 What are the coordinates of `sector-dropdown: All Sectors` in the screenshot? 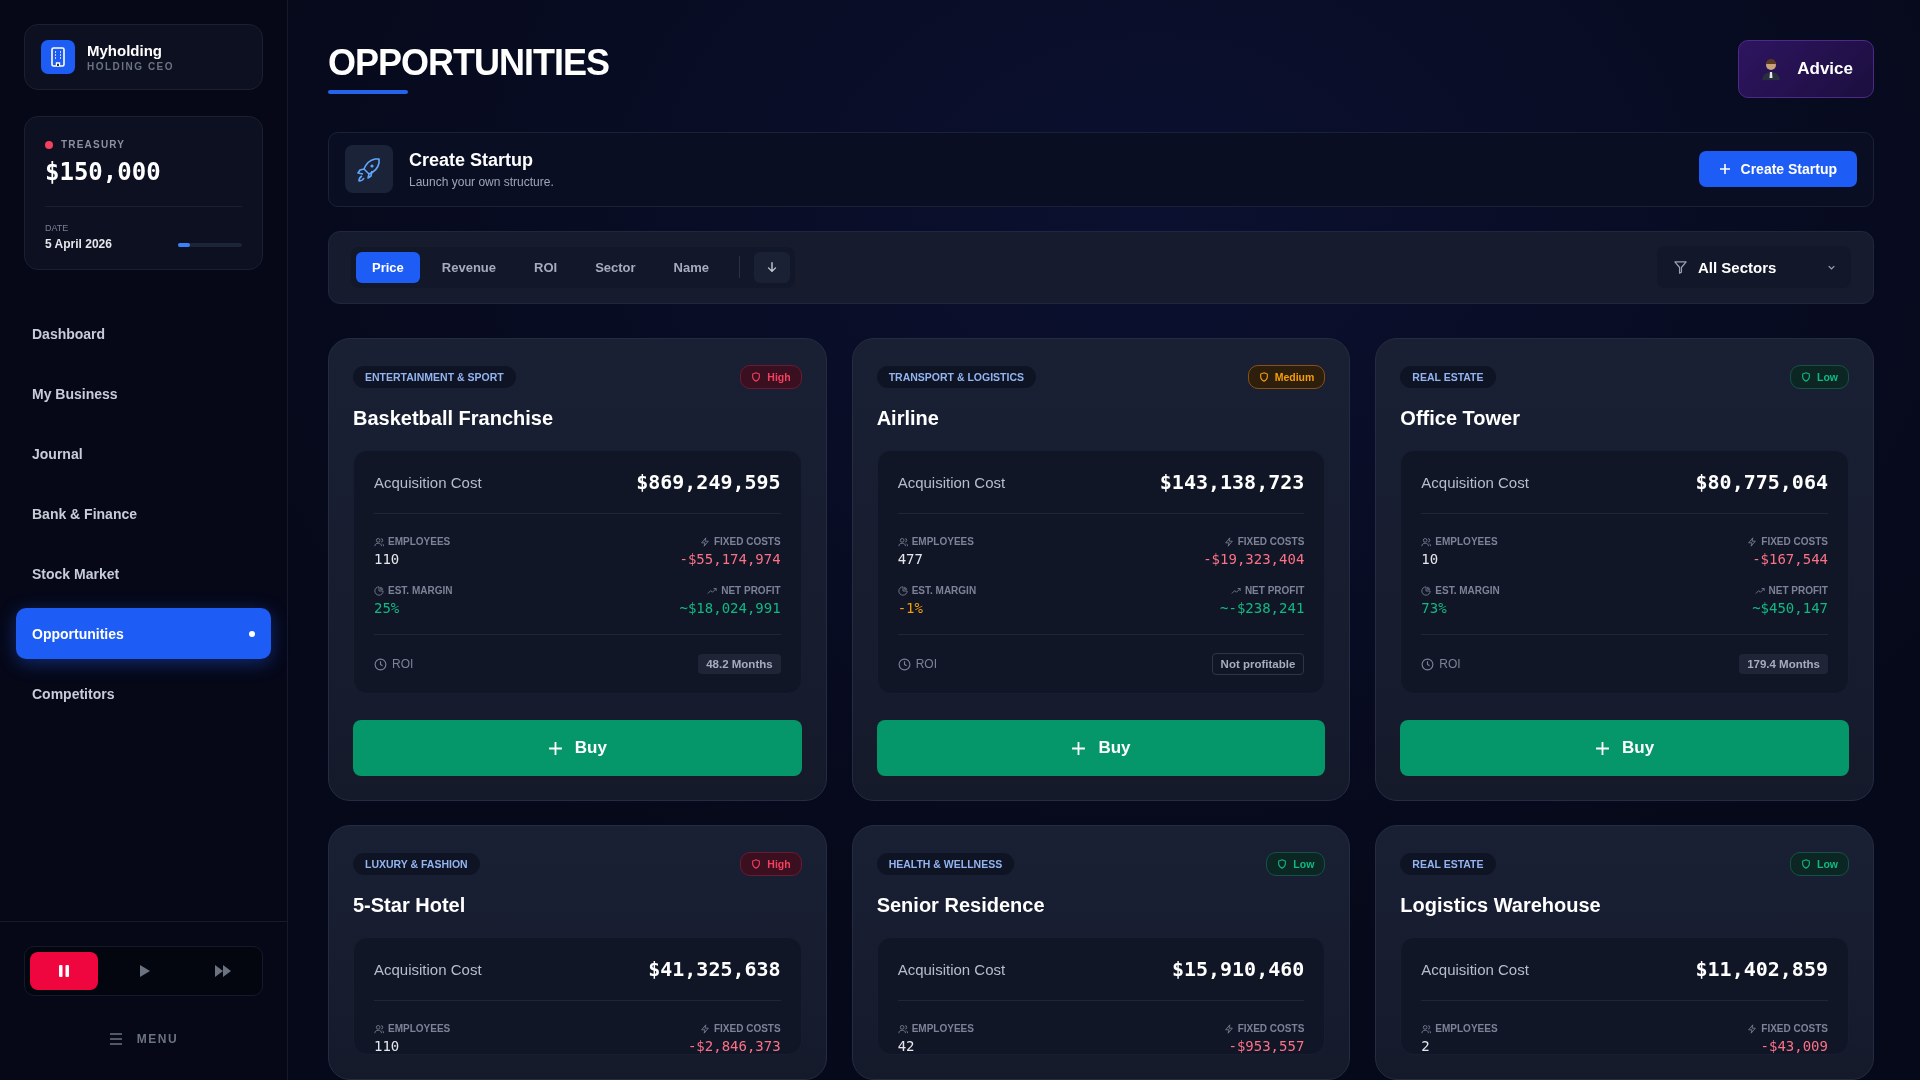 It's located at (1754, 267).